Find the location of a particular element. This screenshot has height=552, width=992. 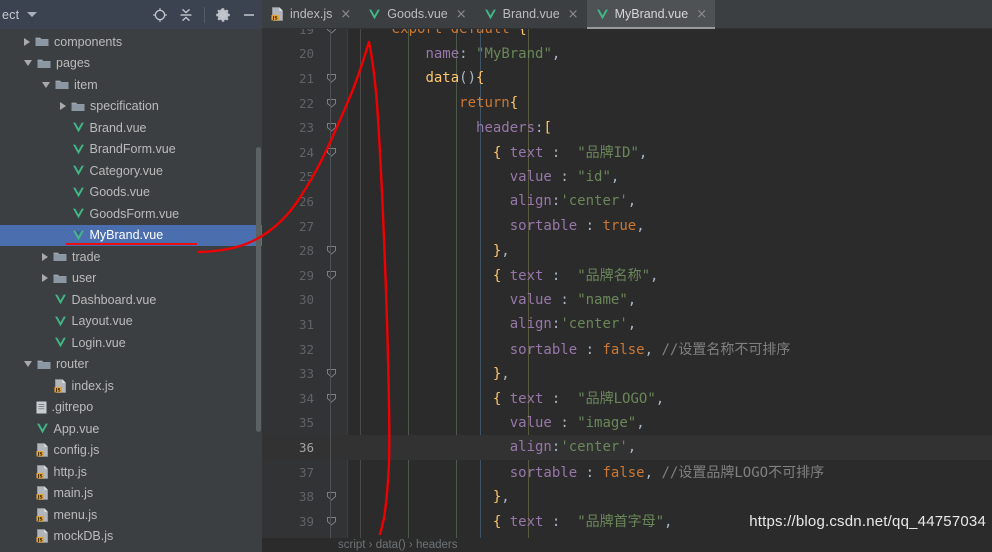

settings-gear-icon is located at coordinates (223, 14).